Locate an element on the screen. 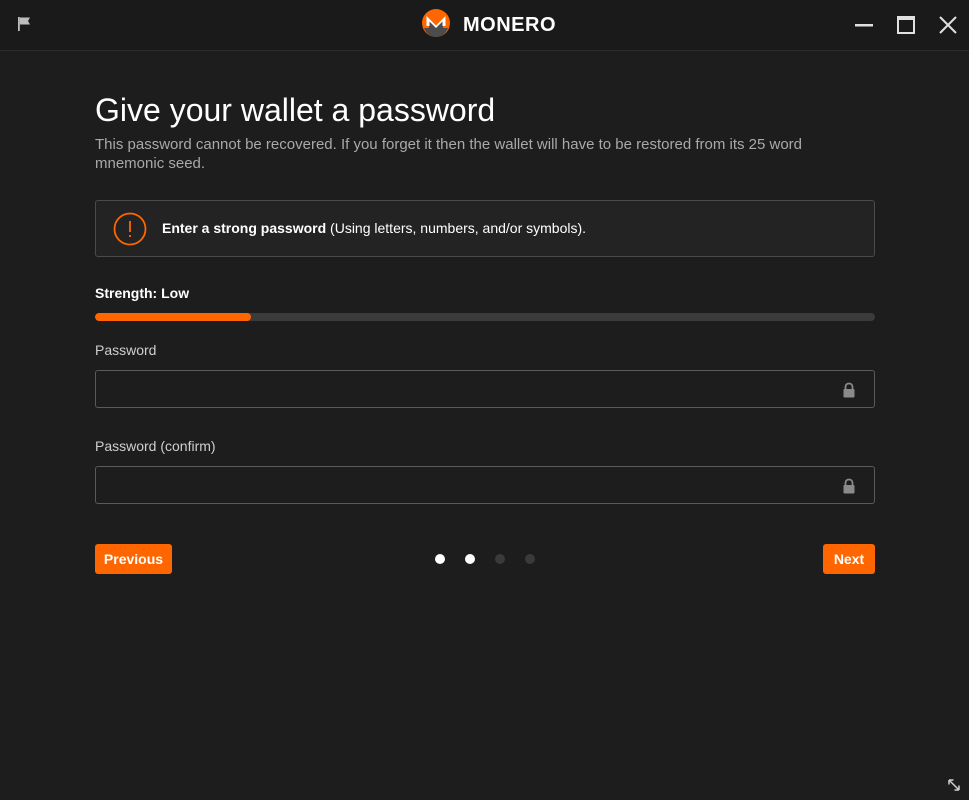  password-confirm-label: Password (confirm) is located at coordinates (155, 446).